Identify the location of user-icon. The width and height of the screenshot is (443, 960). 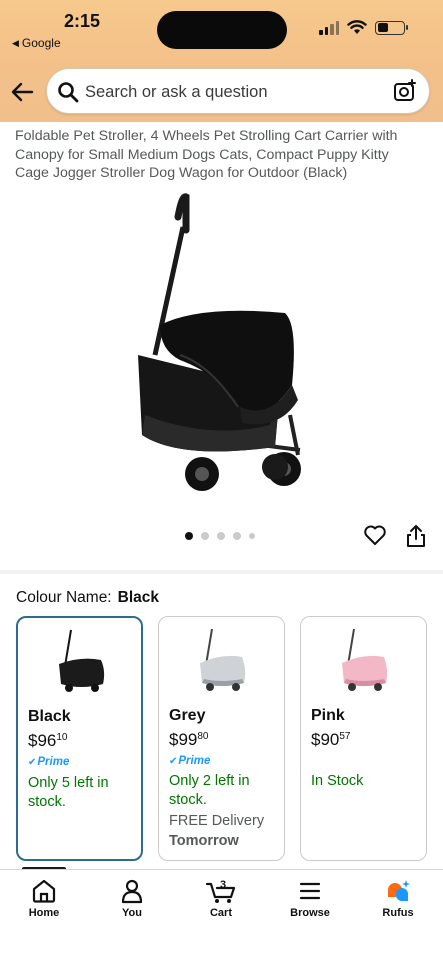
(132, 891).